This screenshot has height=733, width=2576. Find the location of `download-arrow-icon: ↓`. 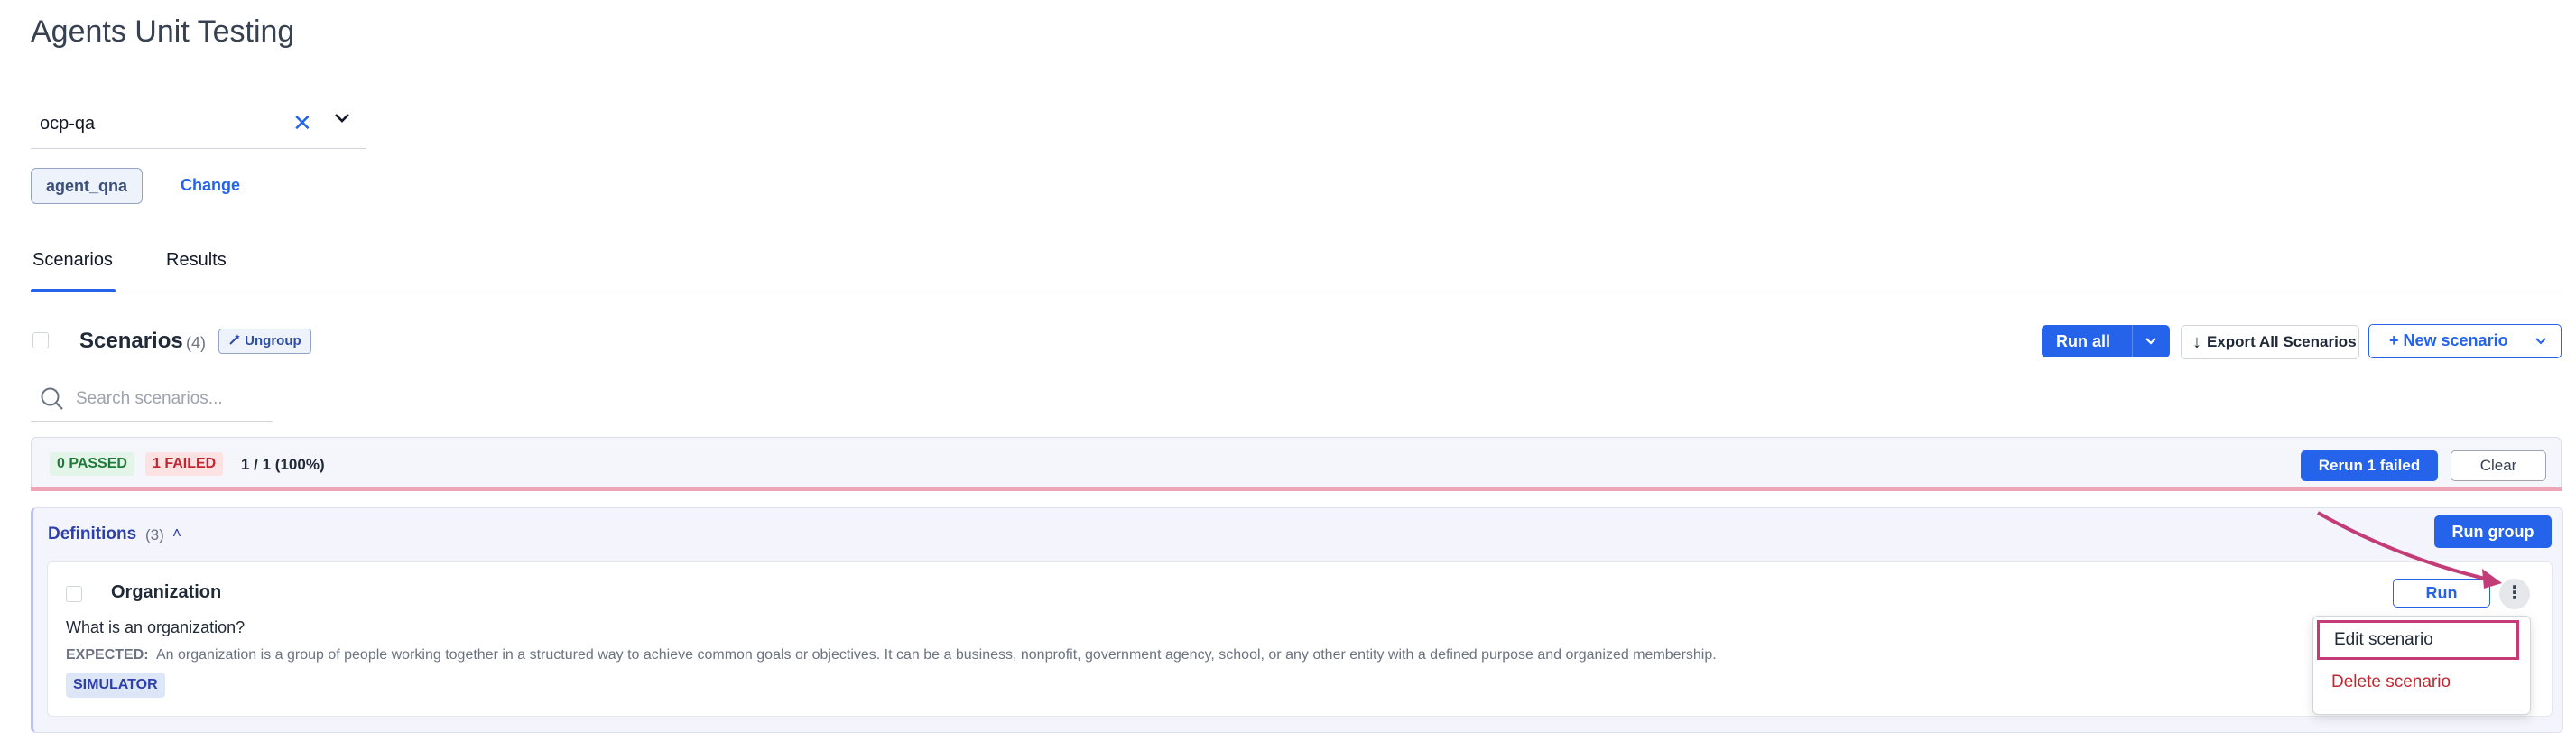

download-arrow-icon: ↓ is located at coordinates (2196, 342).